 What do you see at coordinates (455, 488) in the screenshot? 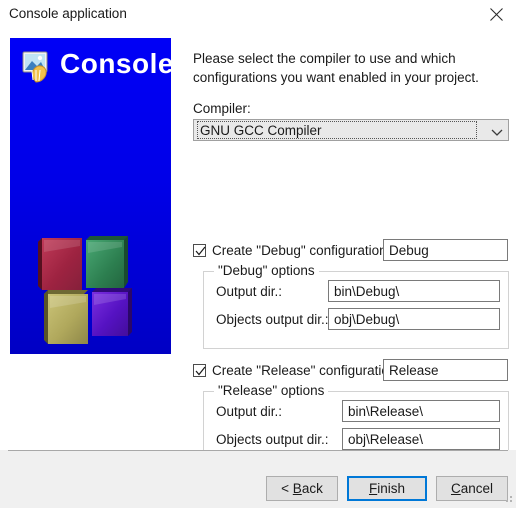
I see `cancel-button-mnemonic: C` at bounding box center [455, 488].